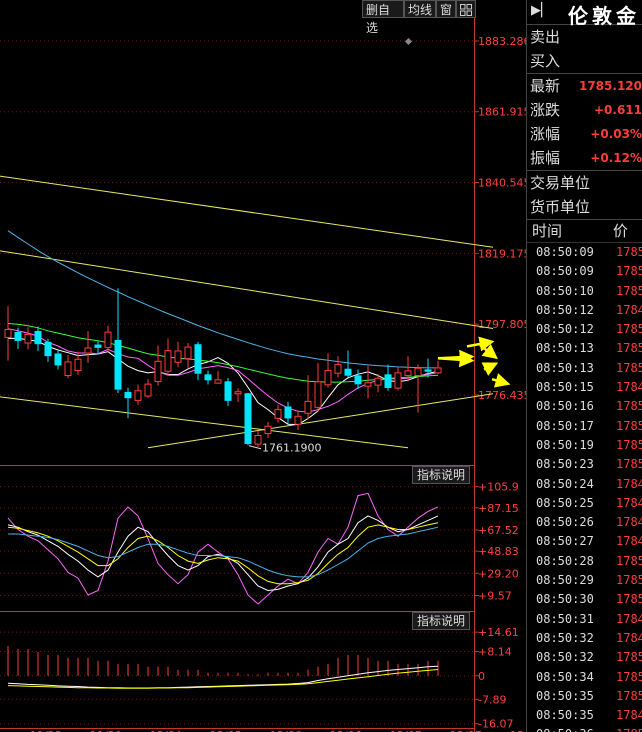 The height and width of the screenshot is (732, 642). I want to click on tick-row: 08:50:31 1784, so click(584, 619).